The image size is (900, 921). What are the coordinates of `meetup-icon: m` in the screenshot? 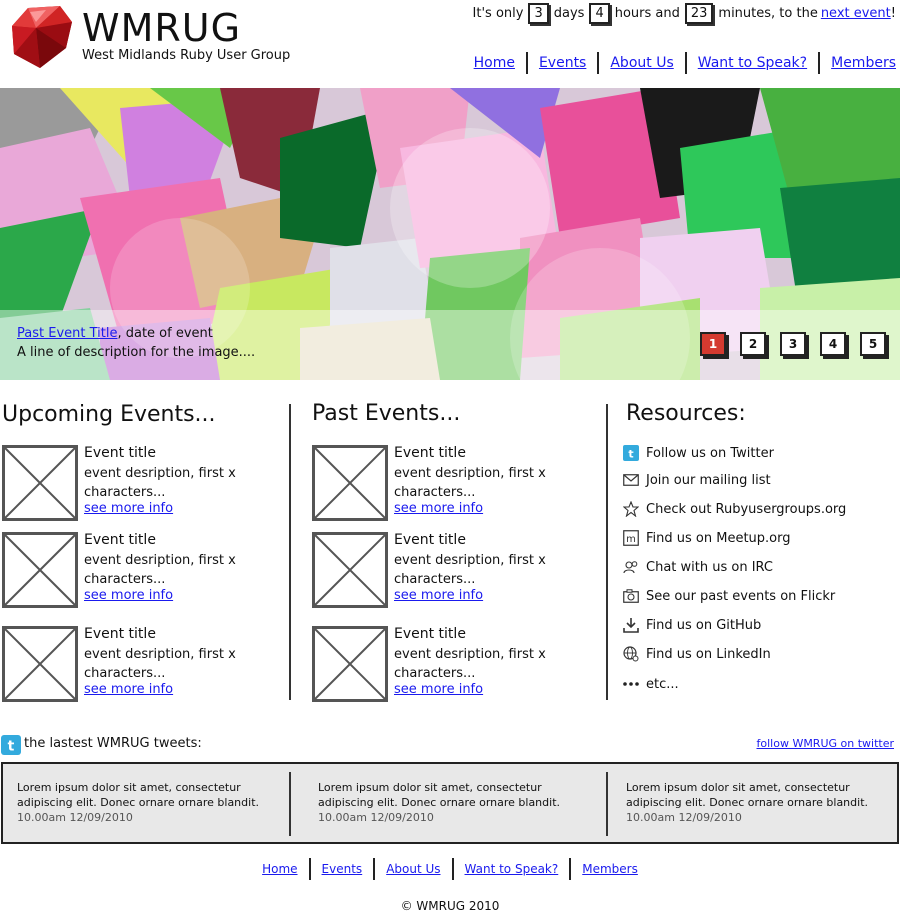 It's located at (631, 538).